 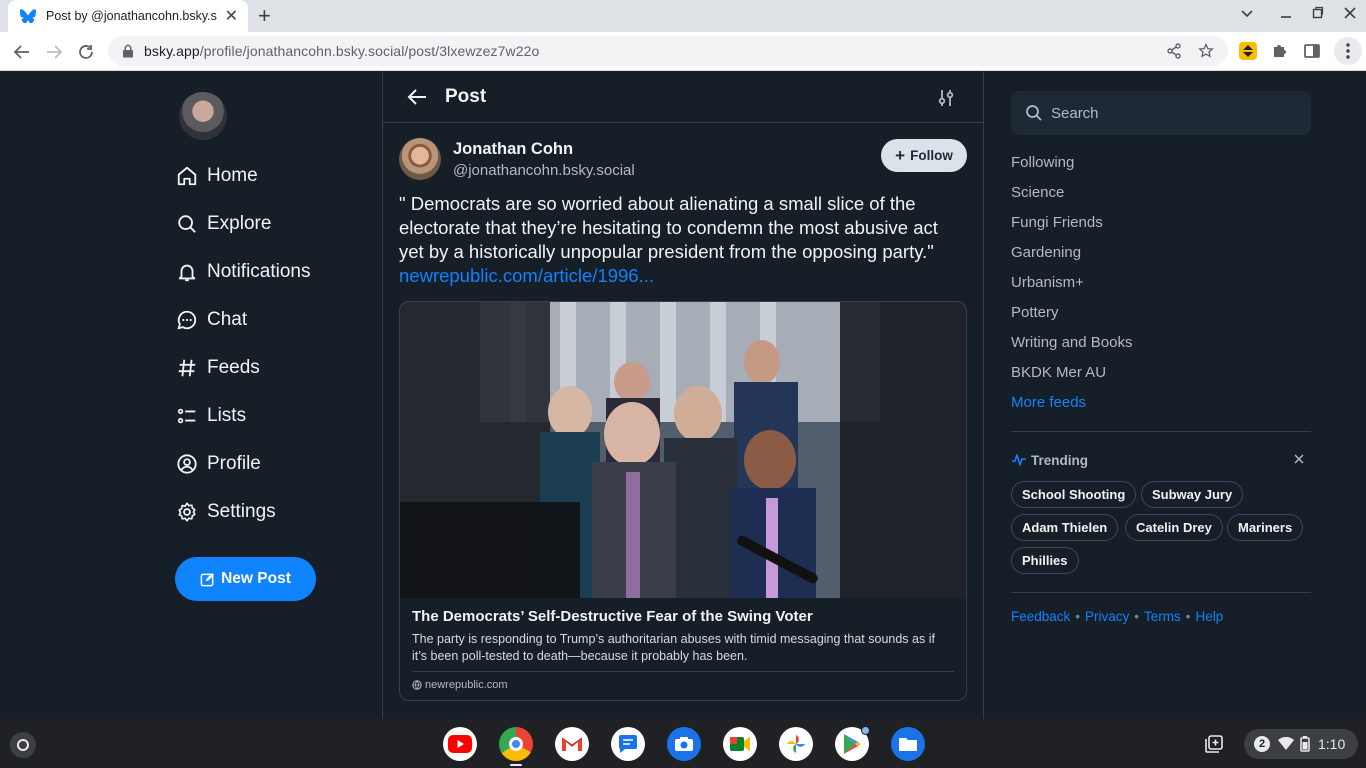 What do you see at coordinates (211, 416) in the screenshot?
I see `nav-item-lists: Lists` at bounding box center [211, 416].